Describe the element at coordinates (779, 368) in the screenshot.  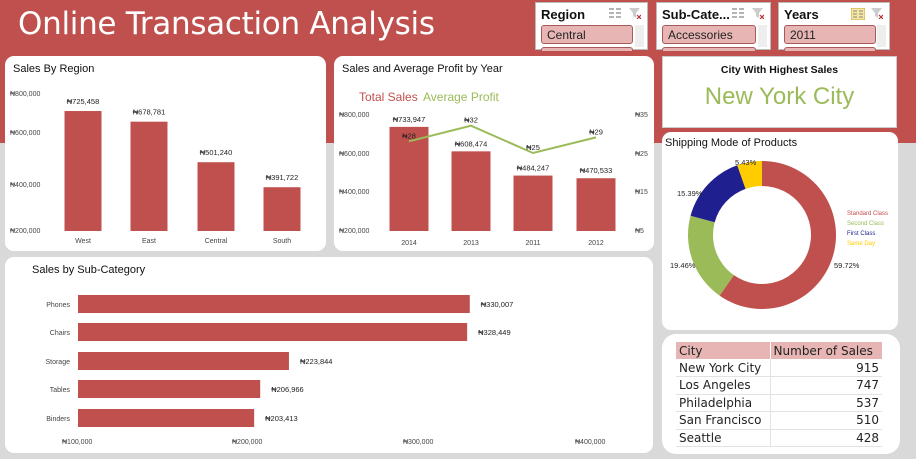
I see `table-row: New York City 915` at that location.